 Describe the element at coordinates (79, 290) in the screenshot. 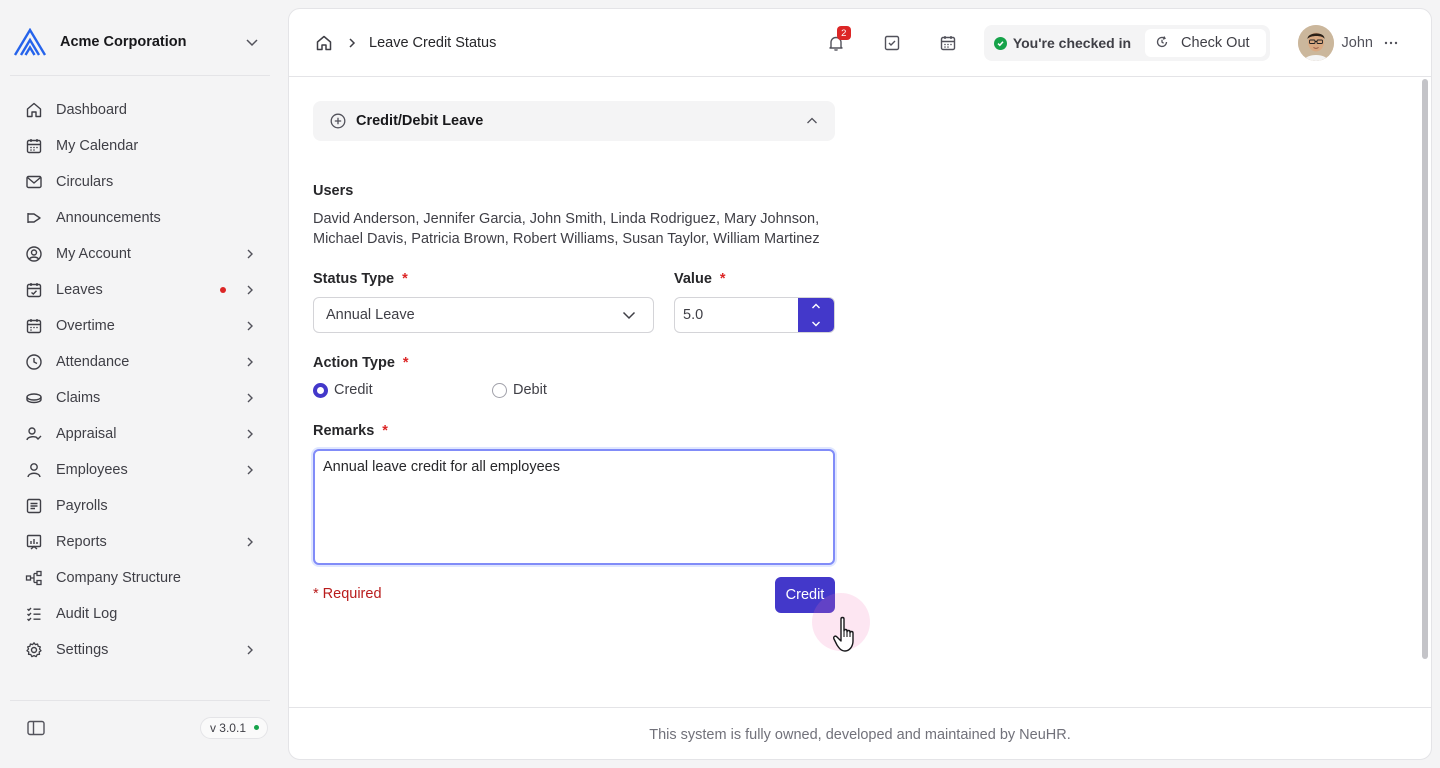

I see `sidebar-item-label: Leaves` at that location.